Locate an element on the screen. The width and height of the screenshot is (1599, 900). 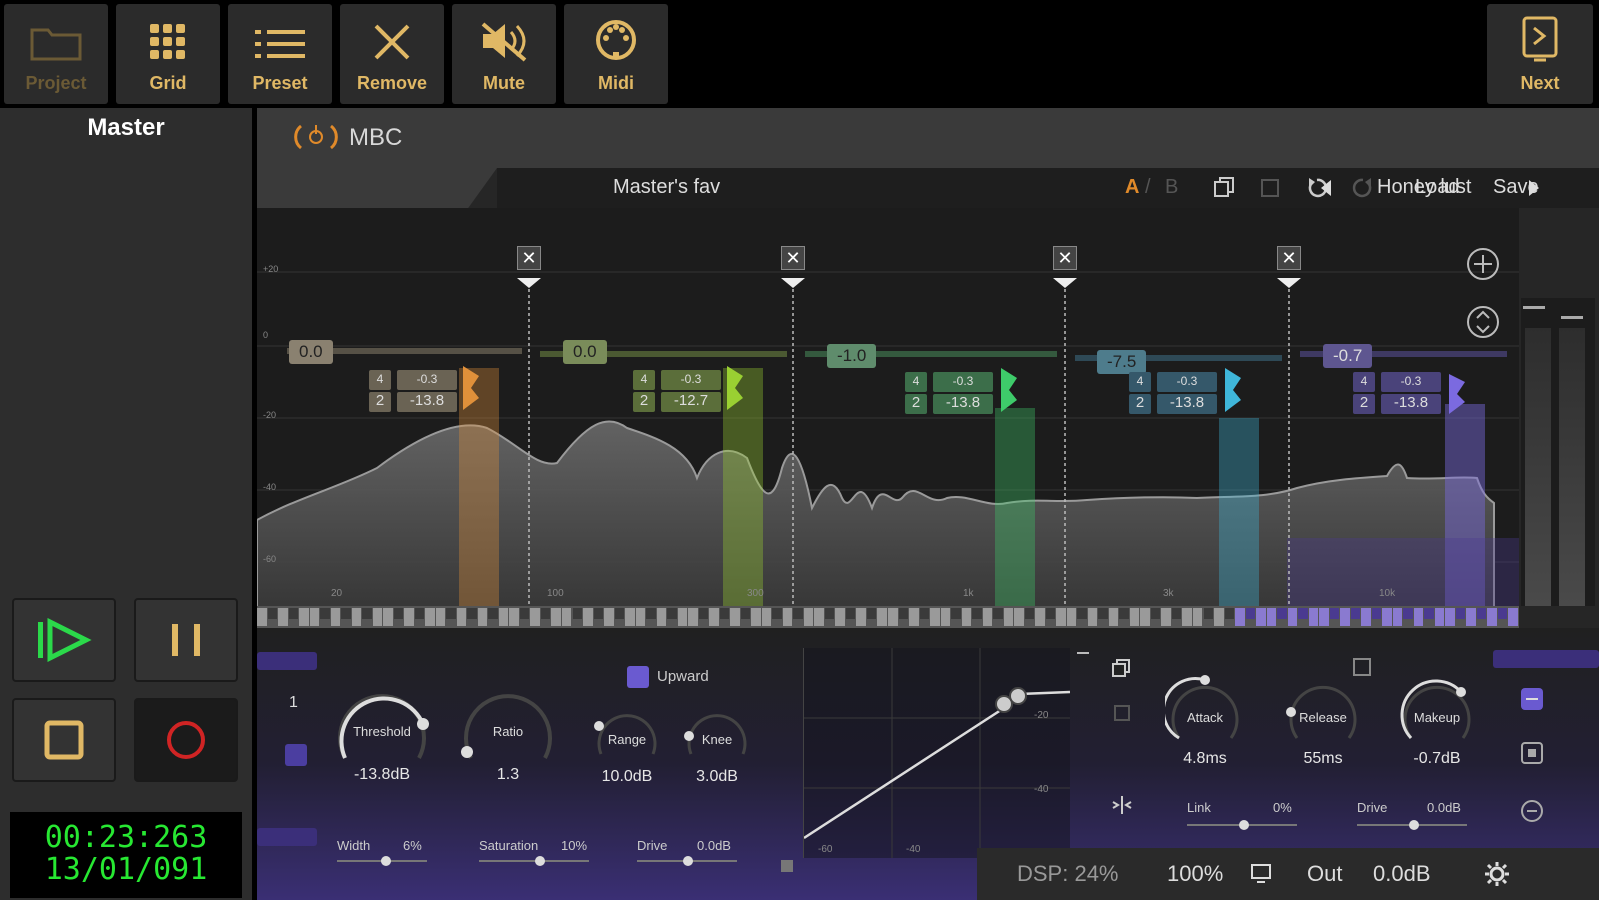
out-value: 0.0dB is located at coordinates (1402, 874).